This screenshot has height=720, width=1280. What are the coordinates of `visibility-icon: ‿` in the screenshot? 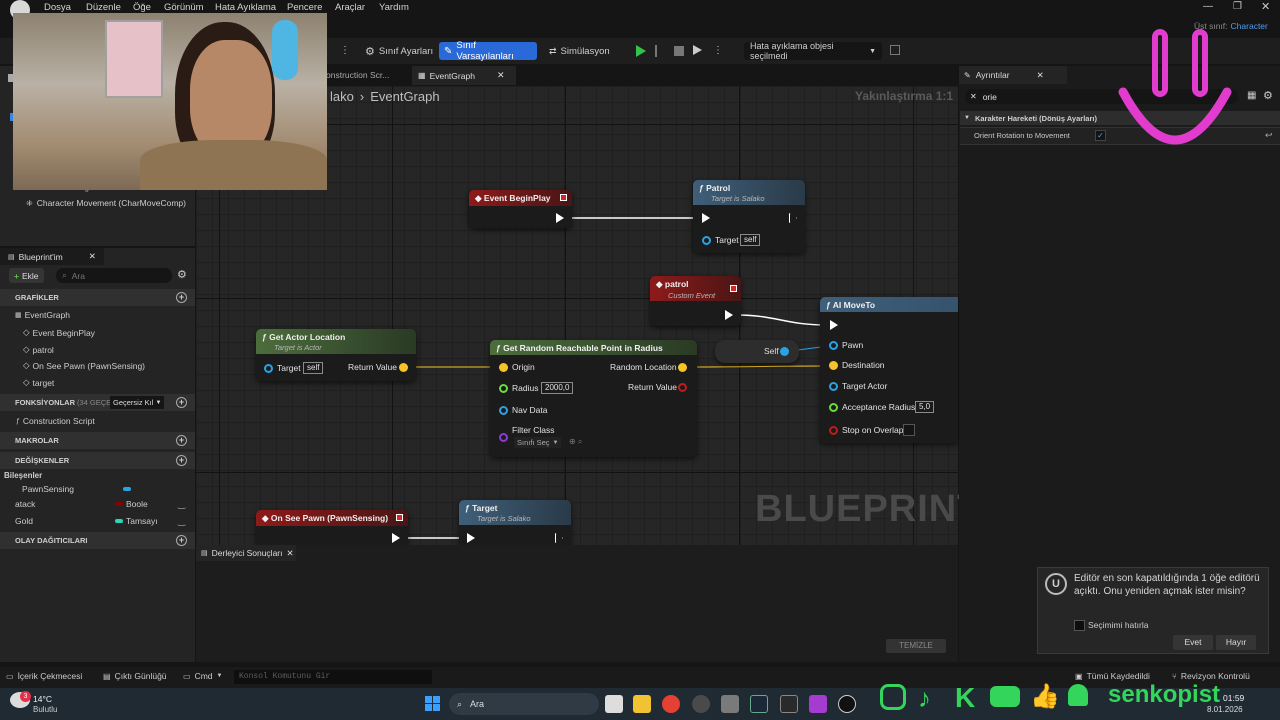 It's located at (181, 504).